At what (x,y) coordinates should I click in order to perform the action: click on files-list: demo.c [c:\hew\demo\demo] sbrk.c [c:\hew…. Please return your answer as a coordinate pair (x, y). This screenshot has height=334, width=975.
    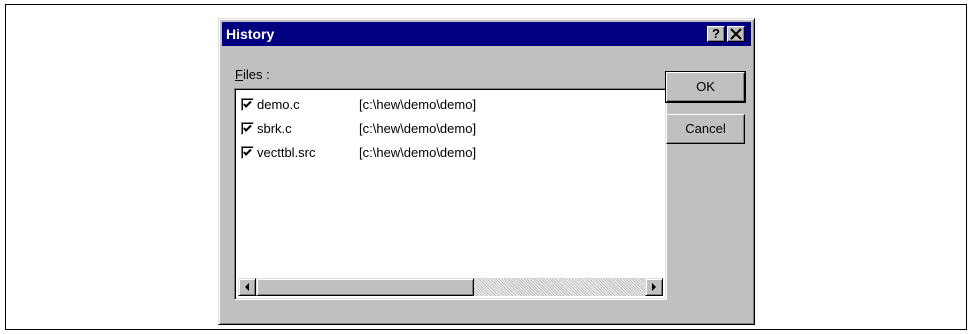
    Looking at the image, I should click on (450, 129).